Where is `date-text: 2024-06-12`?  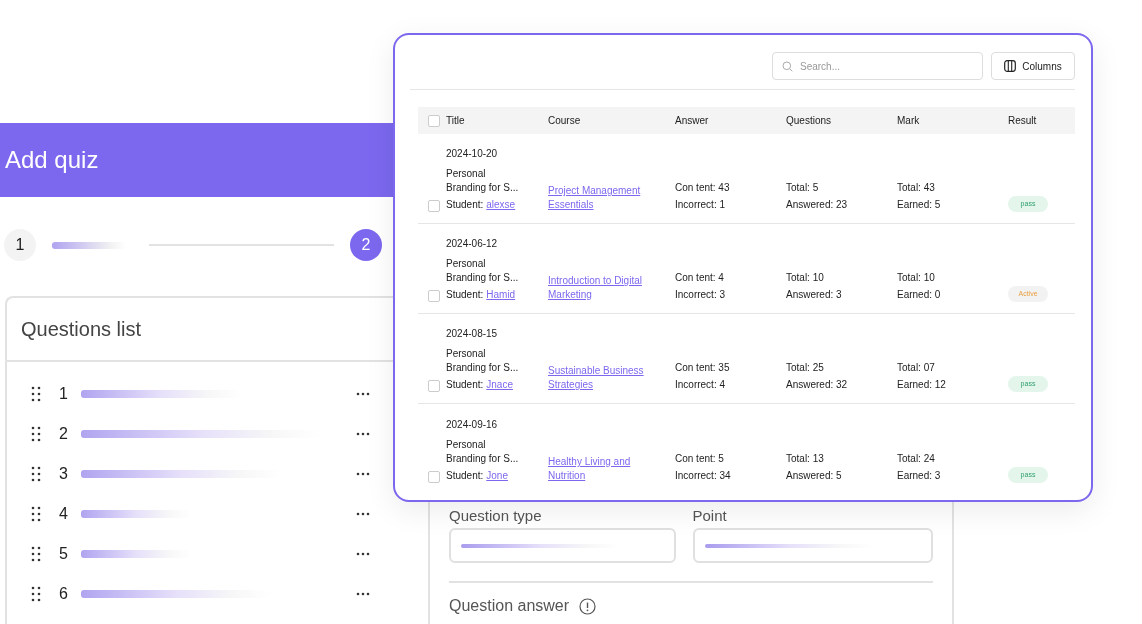
date-text: 2024-06-12 is located at coordinates (472, 244).